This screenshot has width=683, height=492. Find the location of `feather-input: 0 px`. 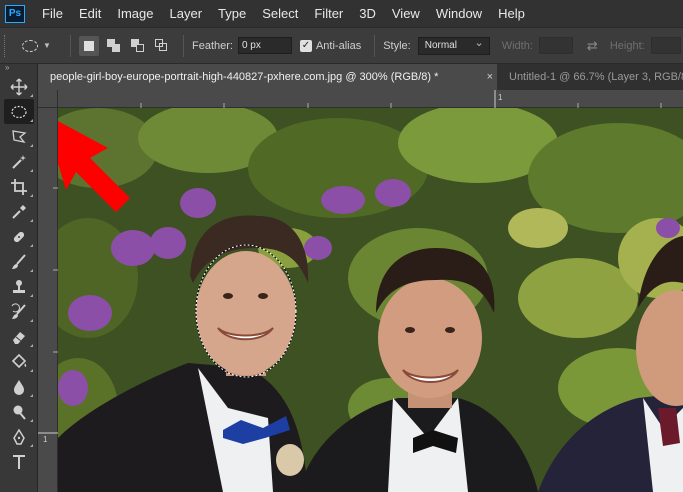

feather-input: 0 px is located at coordinates (264, 45).